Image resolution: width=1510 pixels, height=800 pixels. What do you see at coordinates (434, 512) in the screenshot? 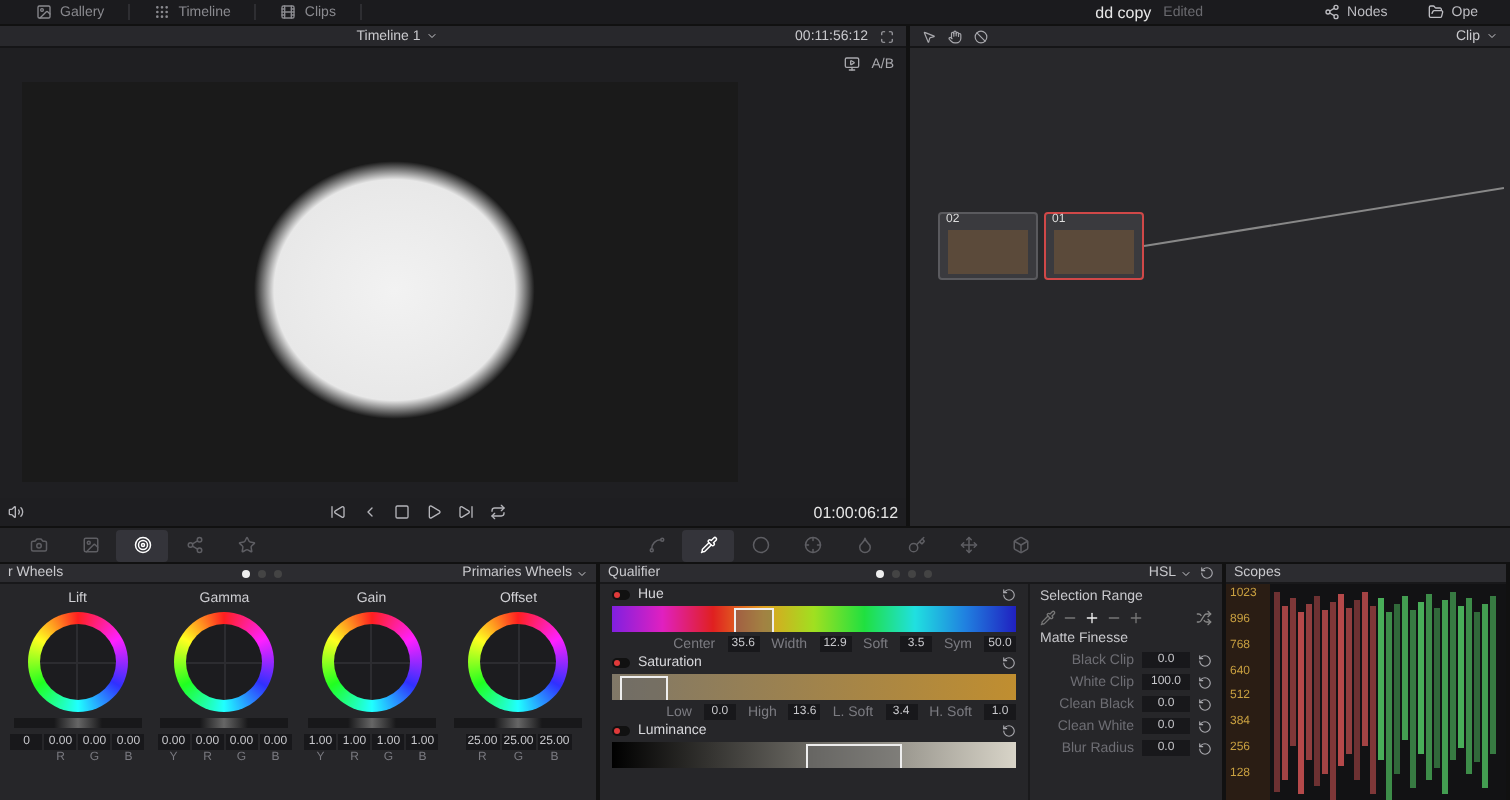
I see `play-icon` at bounding box center [434, 512].